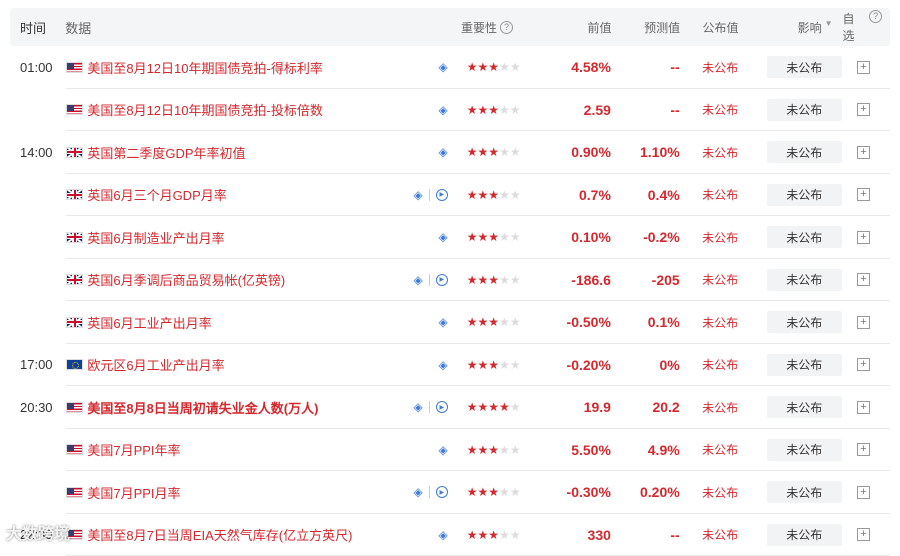 The image size is (900, 556). Describe the element at coordinates (867, 27) in the screenshot. I see `header-watchlist: 自选?` at that location.